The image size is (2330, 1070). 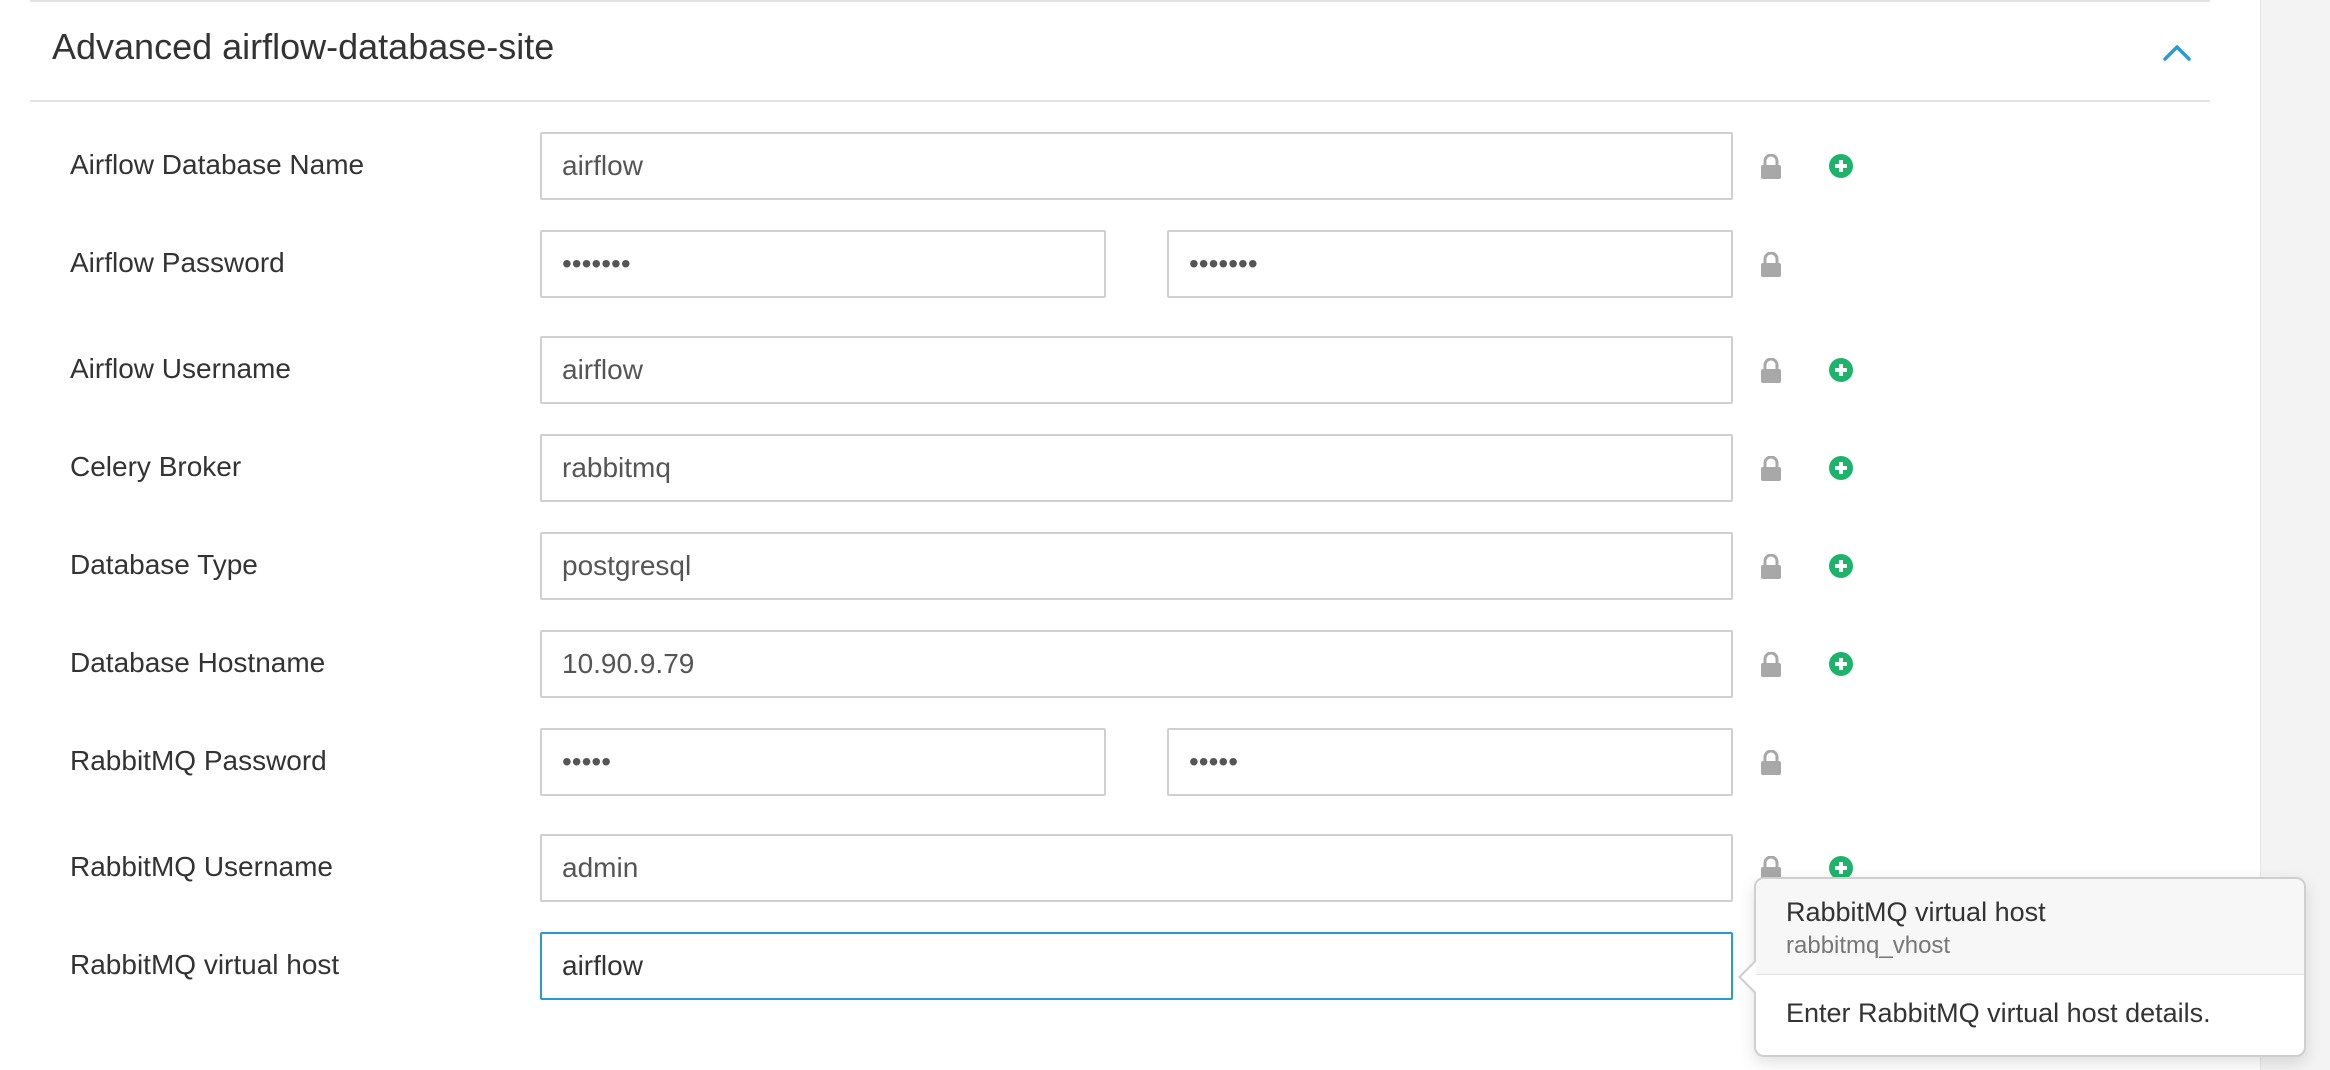 I want to click on field-label: Database Type, so click(x=164, y=564).